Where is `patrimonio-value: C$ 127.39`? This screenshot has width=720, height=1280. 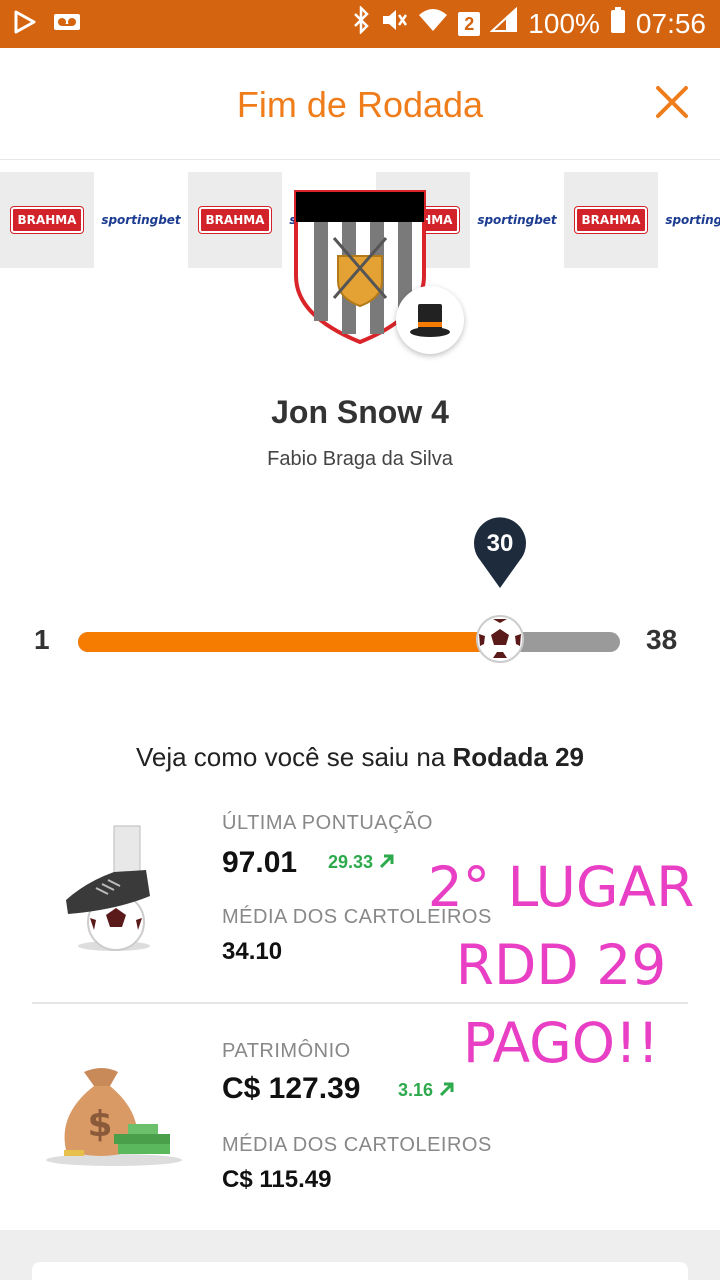 patrimonio-value: C$ 127.39 is located at coordinates (291, 1088).